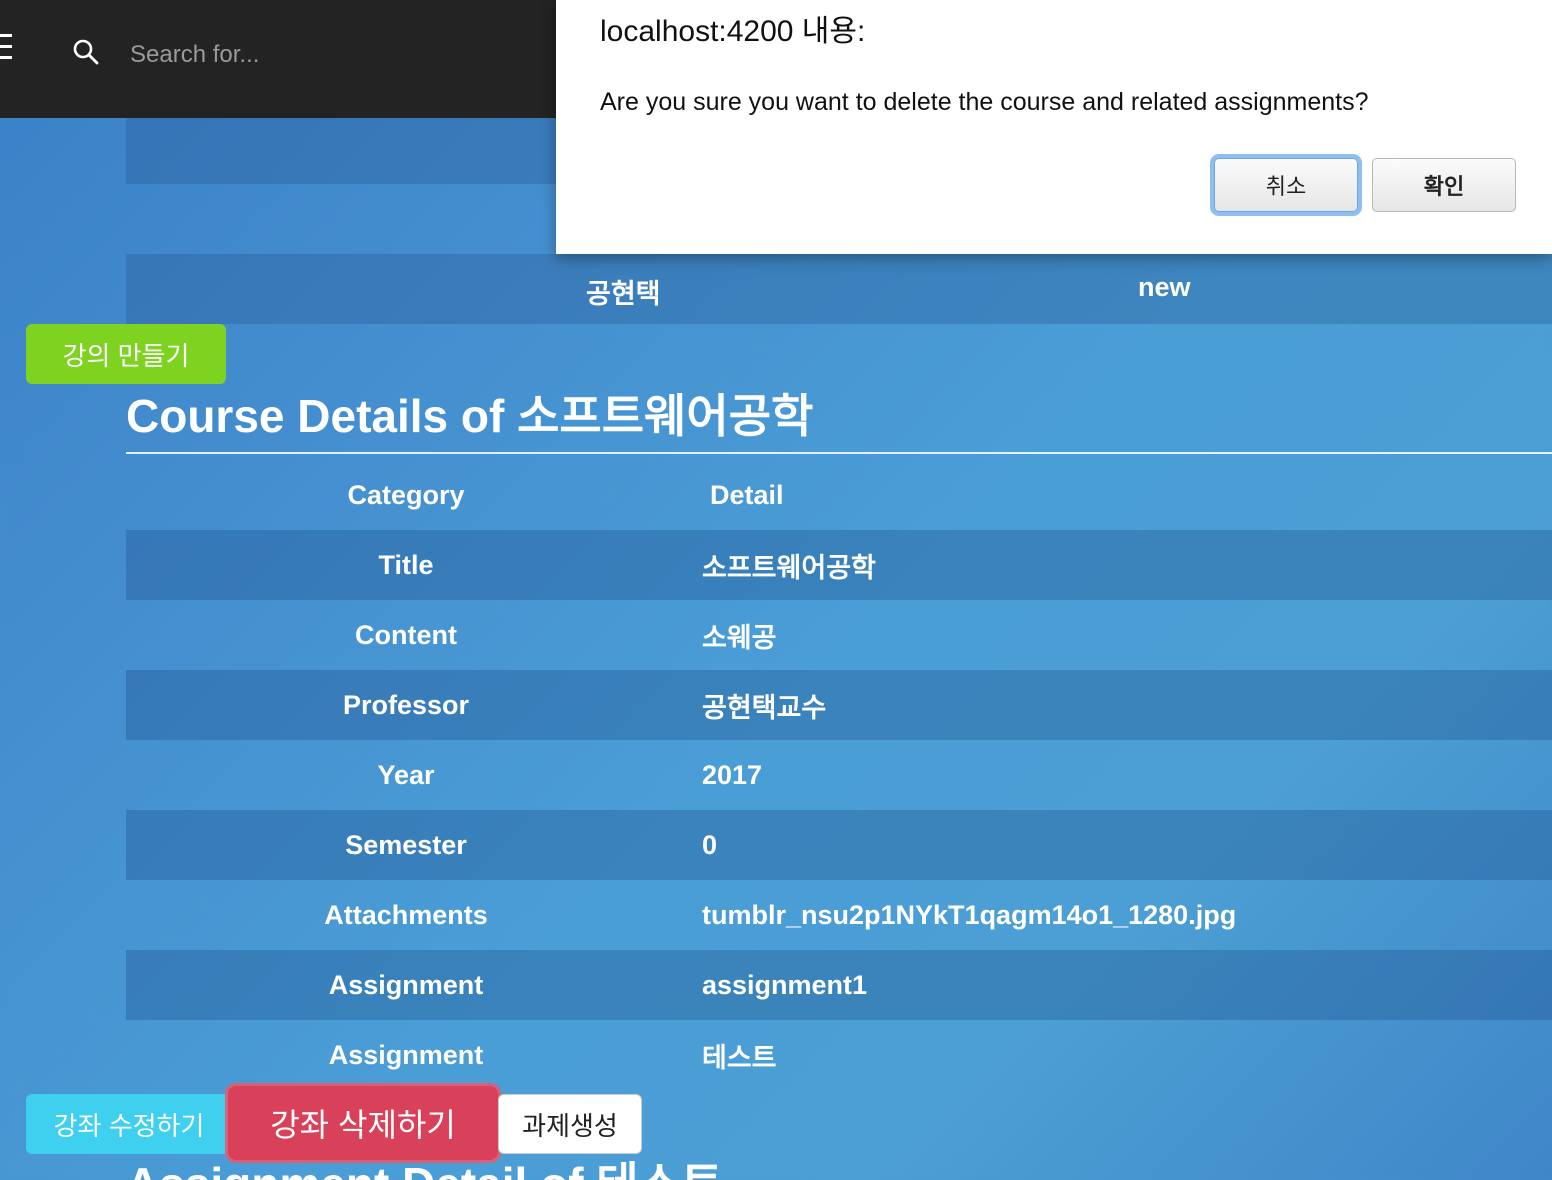  What do you see at coordinates (406, 704) in the screenshot?
I see `category-cell: Professor` at bounding box center [406, 704].